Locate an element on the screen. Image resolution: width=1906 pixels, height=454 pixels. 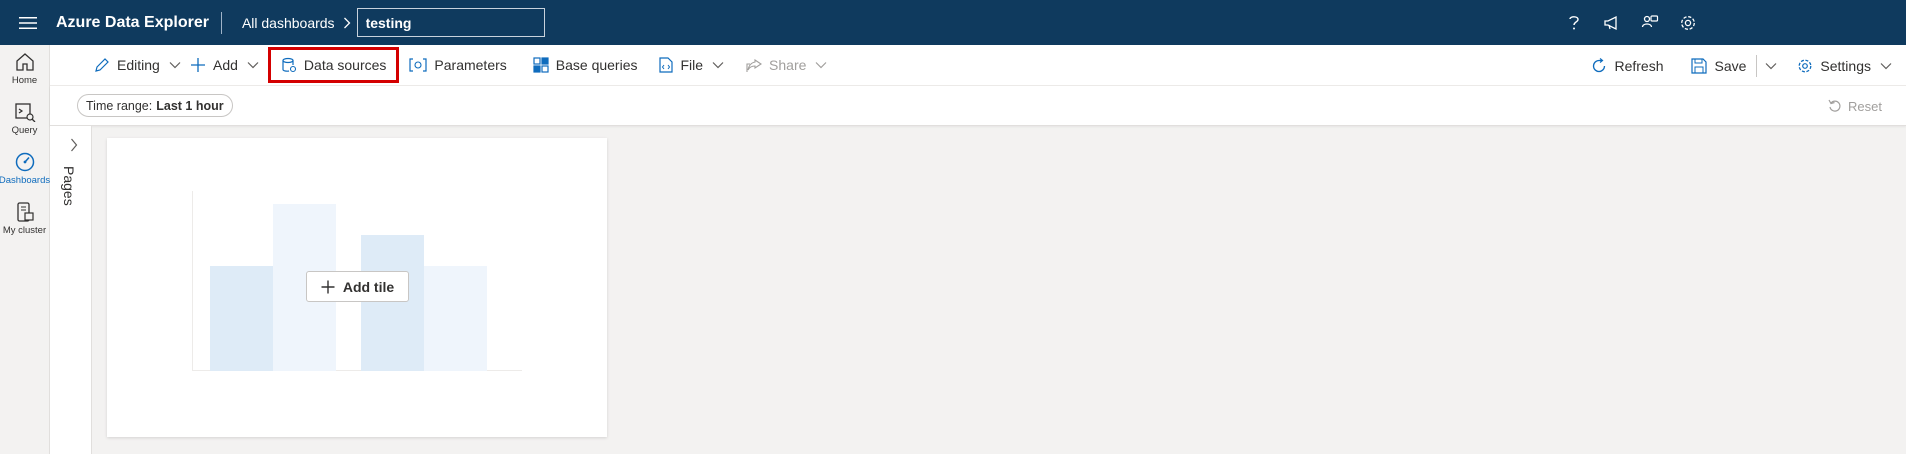
settings-button: Settings is located at coordinates (1844, 66).